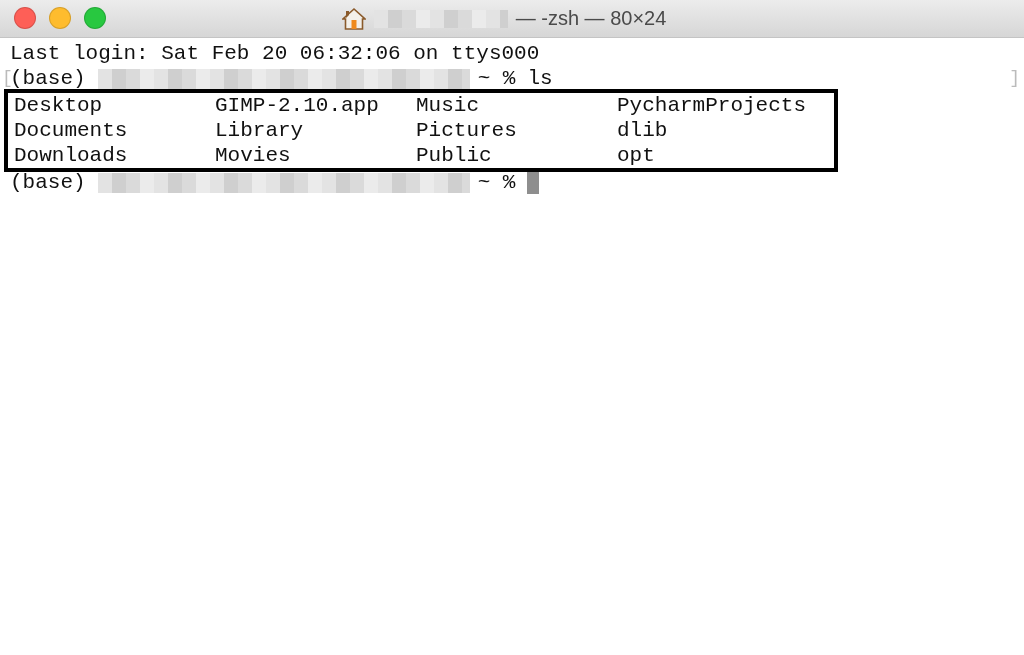 This screenshot has height=655, width=1024. What do you see at coordinates (59, 105) in the screenshot?
I see `file-name: Desktop` at bounding box center [59, 105].